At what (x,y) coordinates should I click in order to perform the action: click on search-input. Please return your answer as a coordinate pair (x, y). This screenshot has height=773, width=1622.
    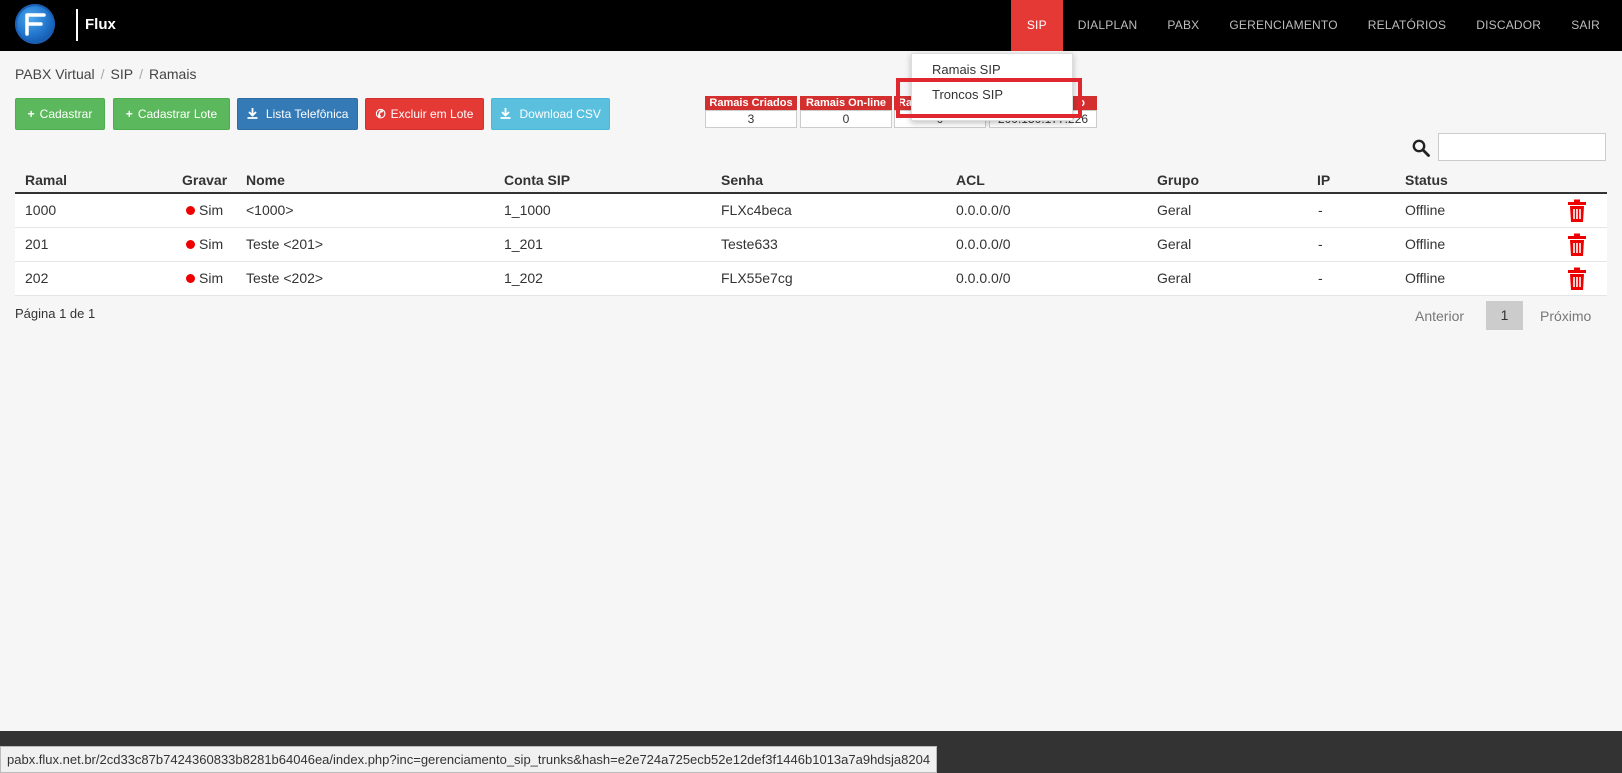
    Looking at the image, I should click on (1522, 147).